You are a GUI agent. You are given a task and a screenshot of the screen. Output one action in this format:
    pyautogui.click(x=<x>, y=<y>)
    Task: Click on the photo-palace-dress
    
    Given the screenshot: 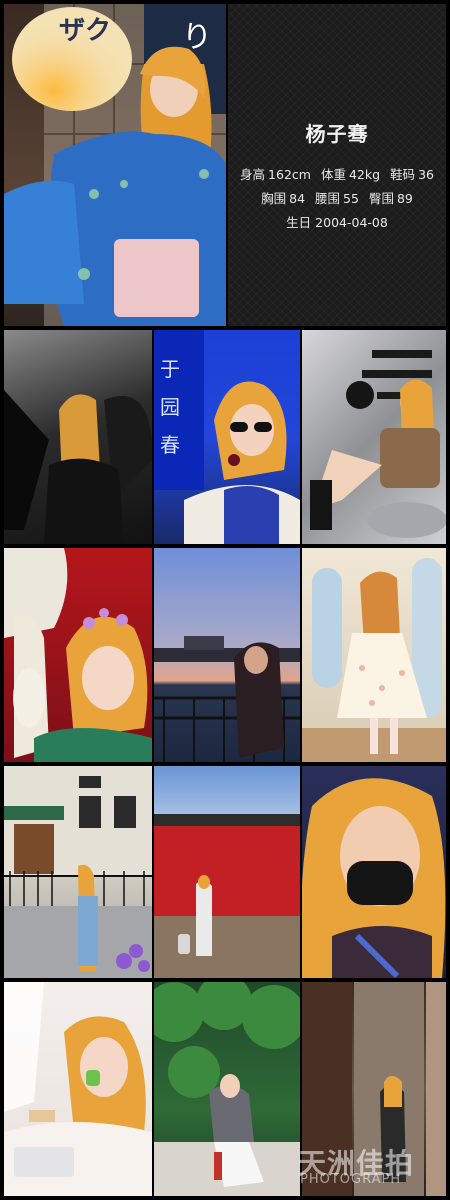 What is the action you would take?
    pyautogui.click(x=374, y=655)
    